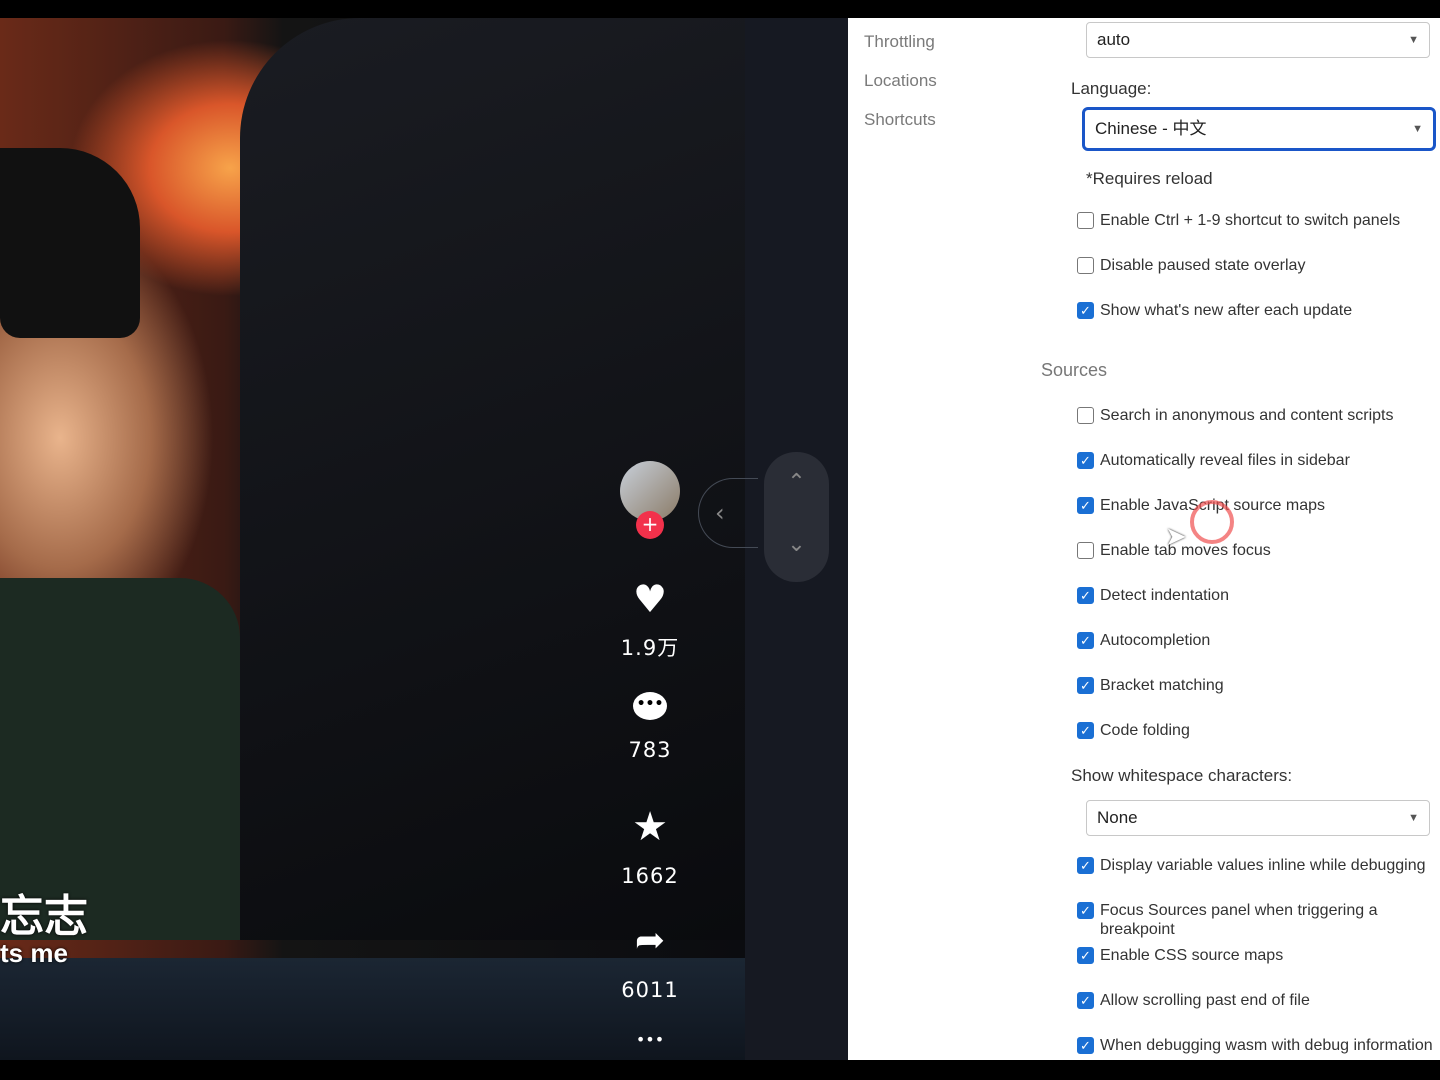 The image size is (1440, 1080). Describe the element at coordinates (650, 990) in the screenshot. I see `share-count: 6011` at that location.